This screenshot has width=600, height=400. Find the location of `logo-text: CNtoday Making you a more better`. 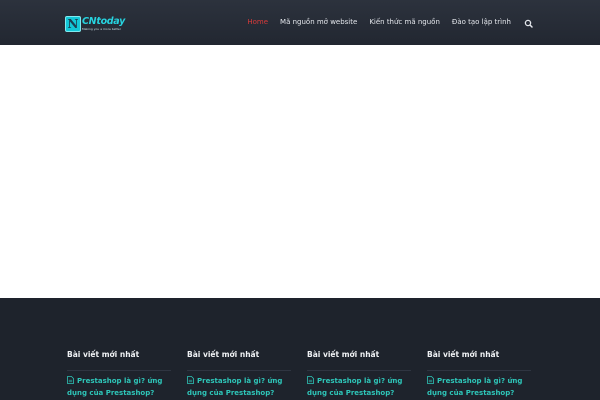

logo-text: CNtoday Making you a more better is located at coordinates (103, 23).